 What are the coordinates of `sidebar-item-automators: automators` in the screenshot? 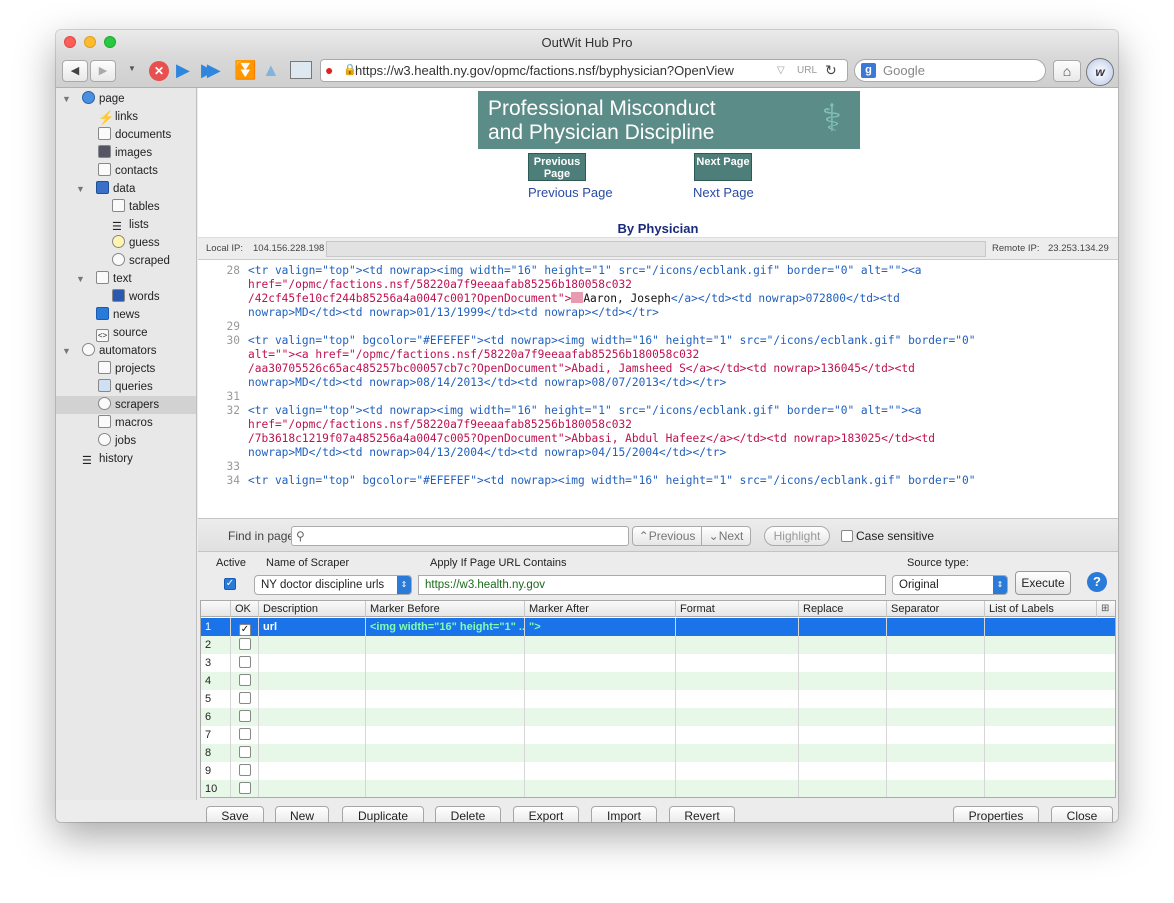 It's located at (119, 351).